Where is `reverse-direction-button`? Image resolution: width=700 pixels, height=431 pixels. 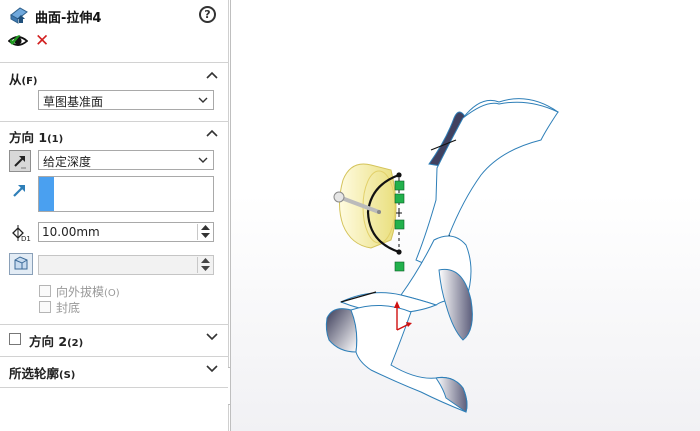 reverse-direction-button is located at coordinates (20, 161).